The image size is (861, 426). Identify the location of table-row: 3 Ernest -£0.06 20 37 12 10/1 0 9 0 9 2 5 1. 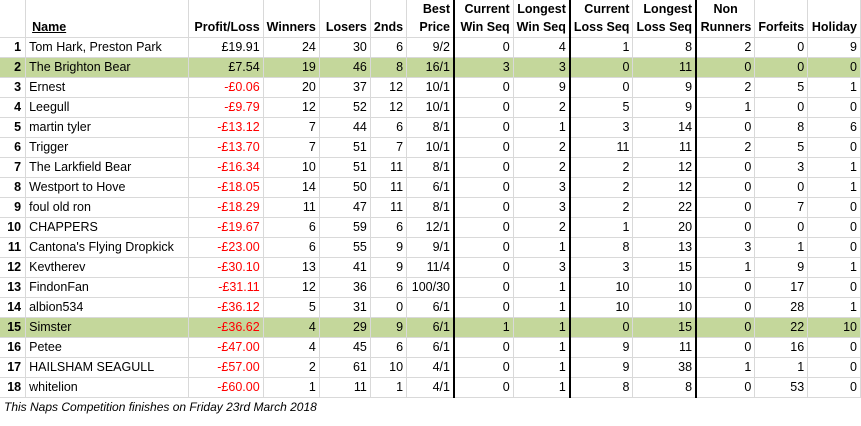
(430, 87).